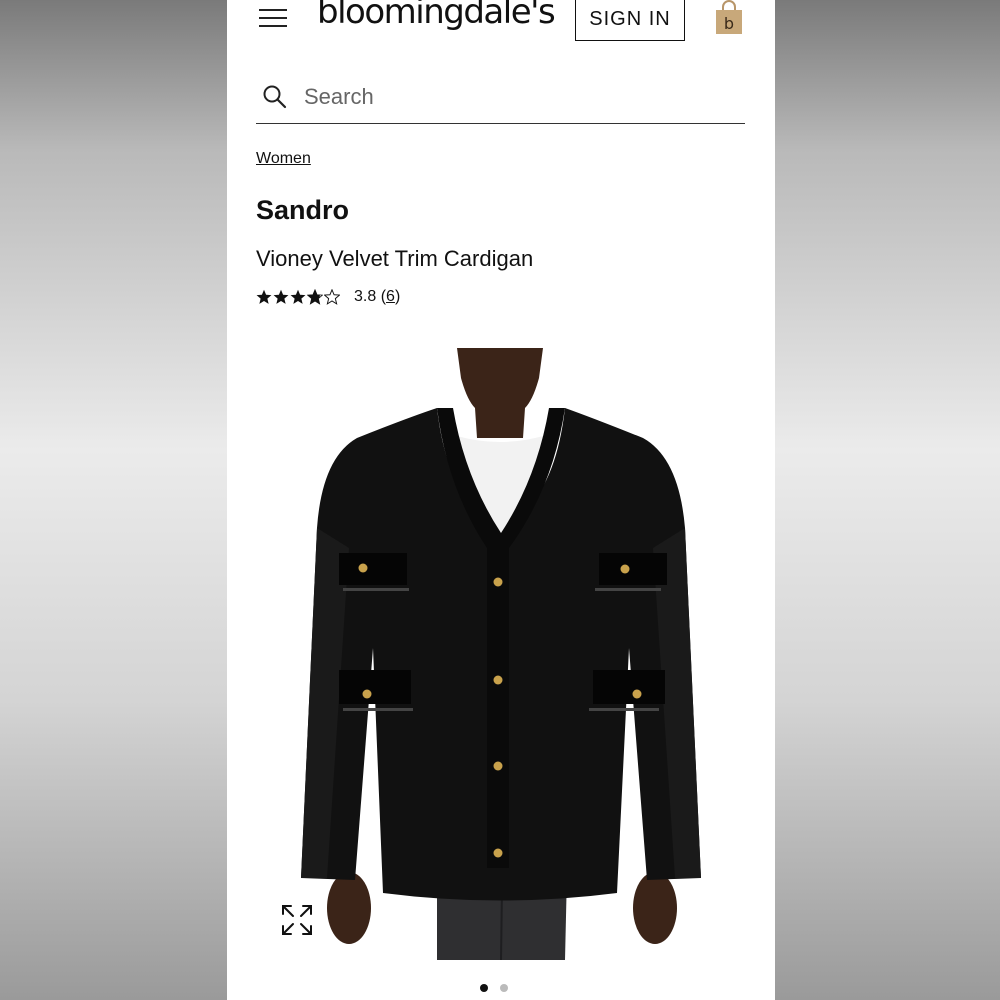 The width and height of the screenshot is (1000, 1000). I want to click on review-count-link: 6, so click(390, 297).